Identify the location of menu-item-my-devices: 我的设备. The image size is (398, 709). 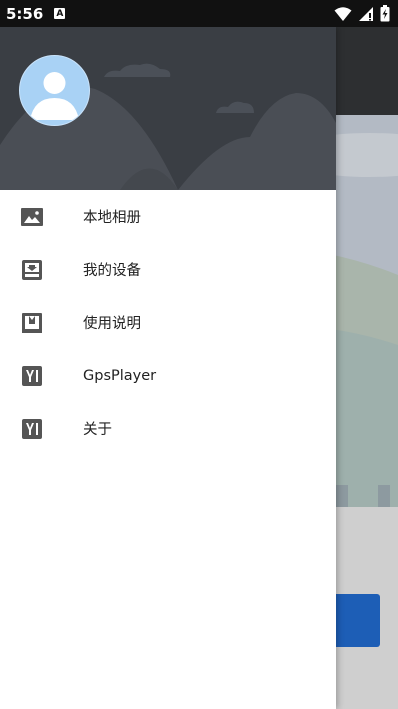
(168, 269).